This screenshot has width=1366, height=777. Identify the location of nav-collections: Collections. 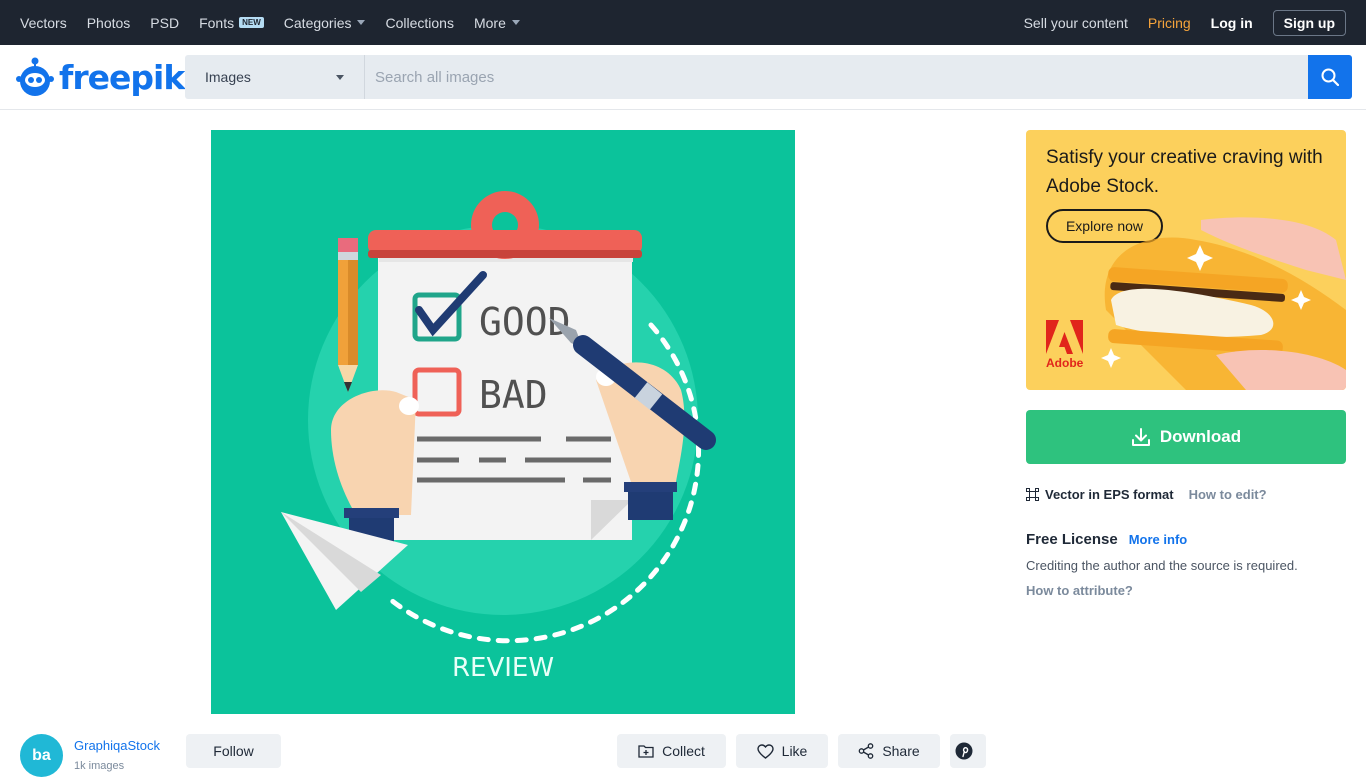
(419, 23).